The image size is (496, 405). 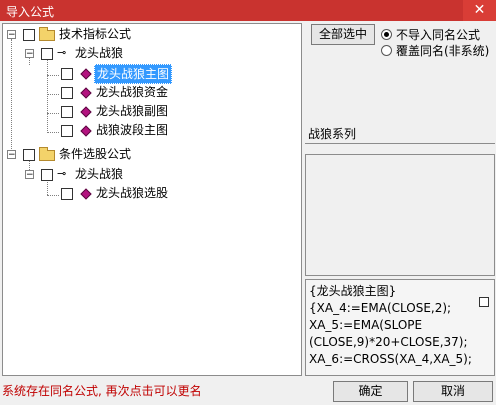 I want to click on code-line: (CLOSE,9)*20+CLOSE,37);, so click(x=388, y=342).